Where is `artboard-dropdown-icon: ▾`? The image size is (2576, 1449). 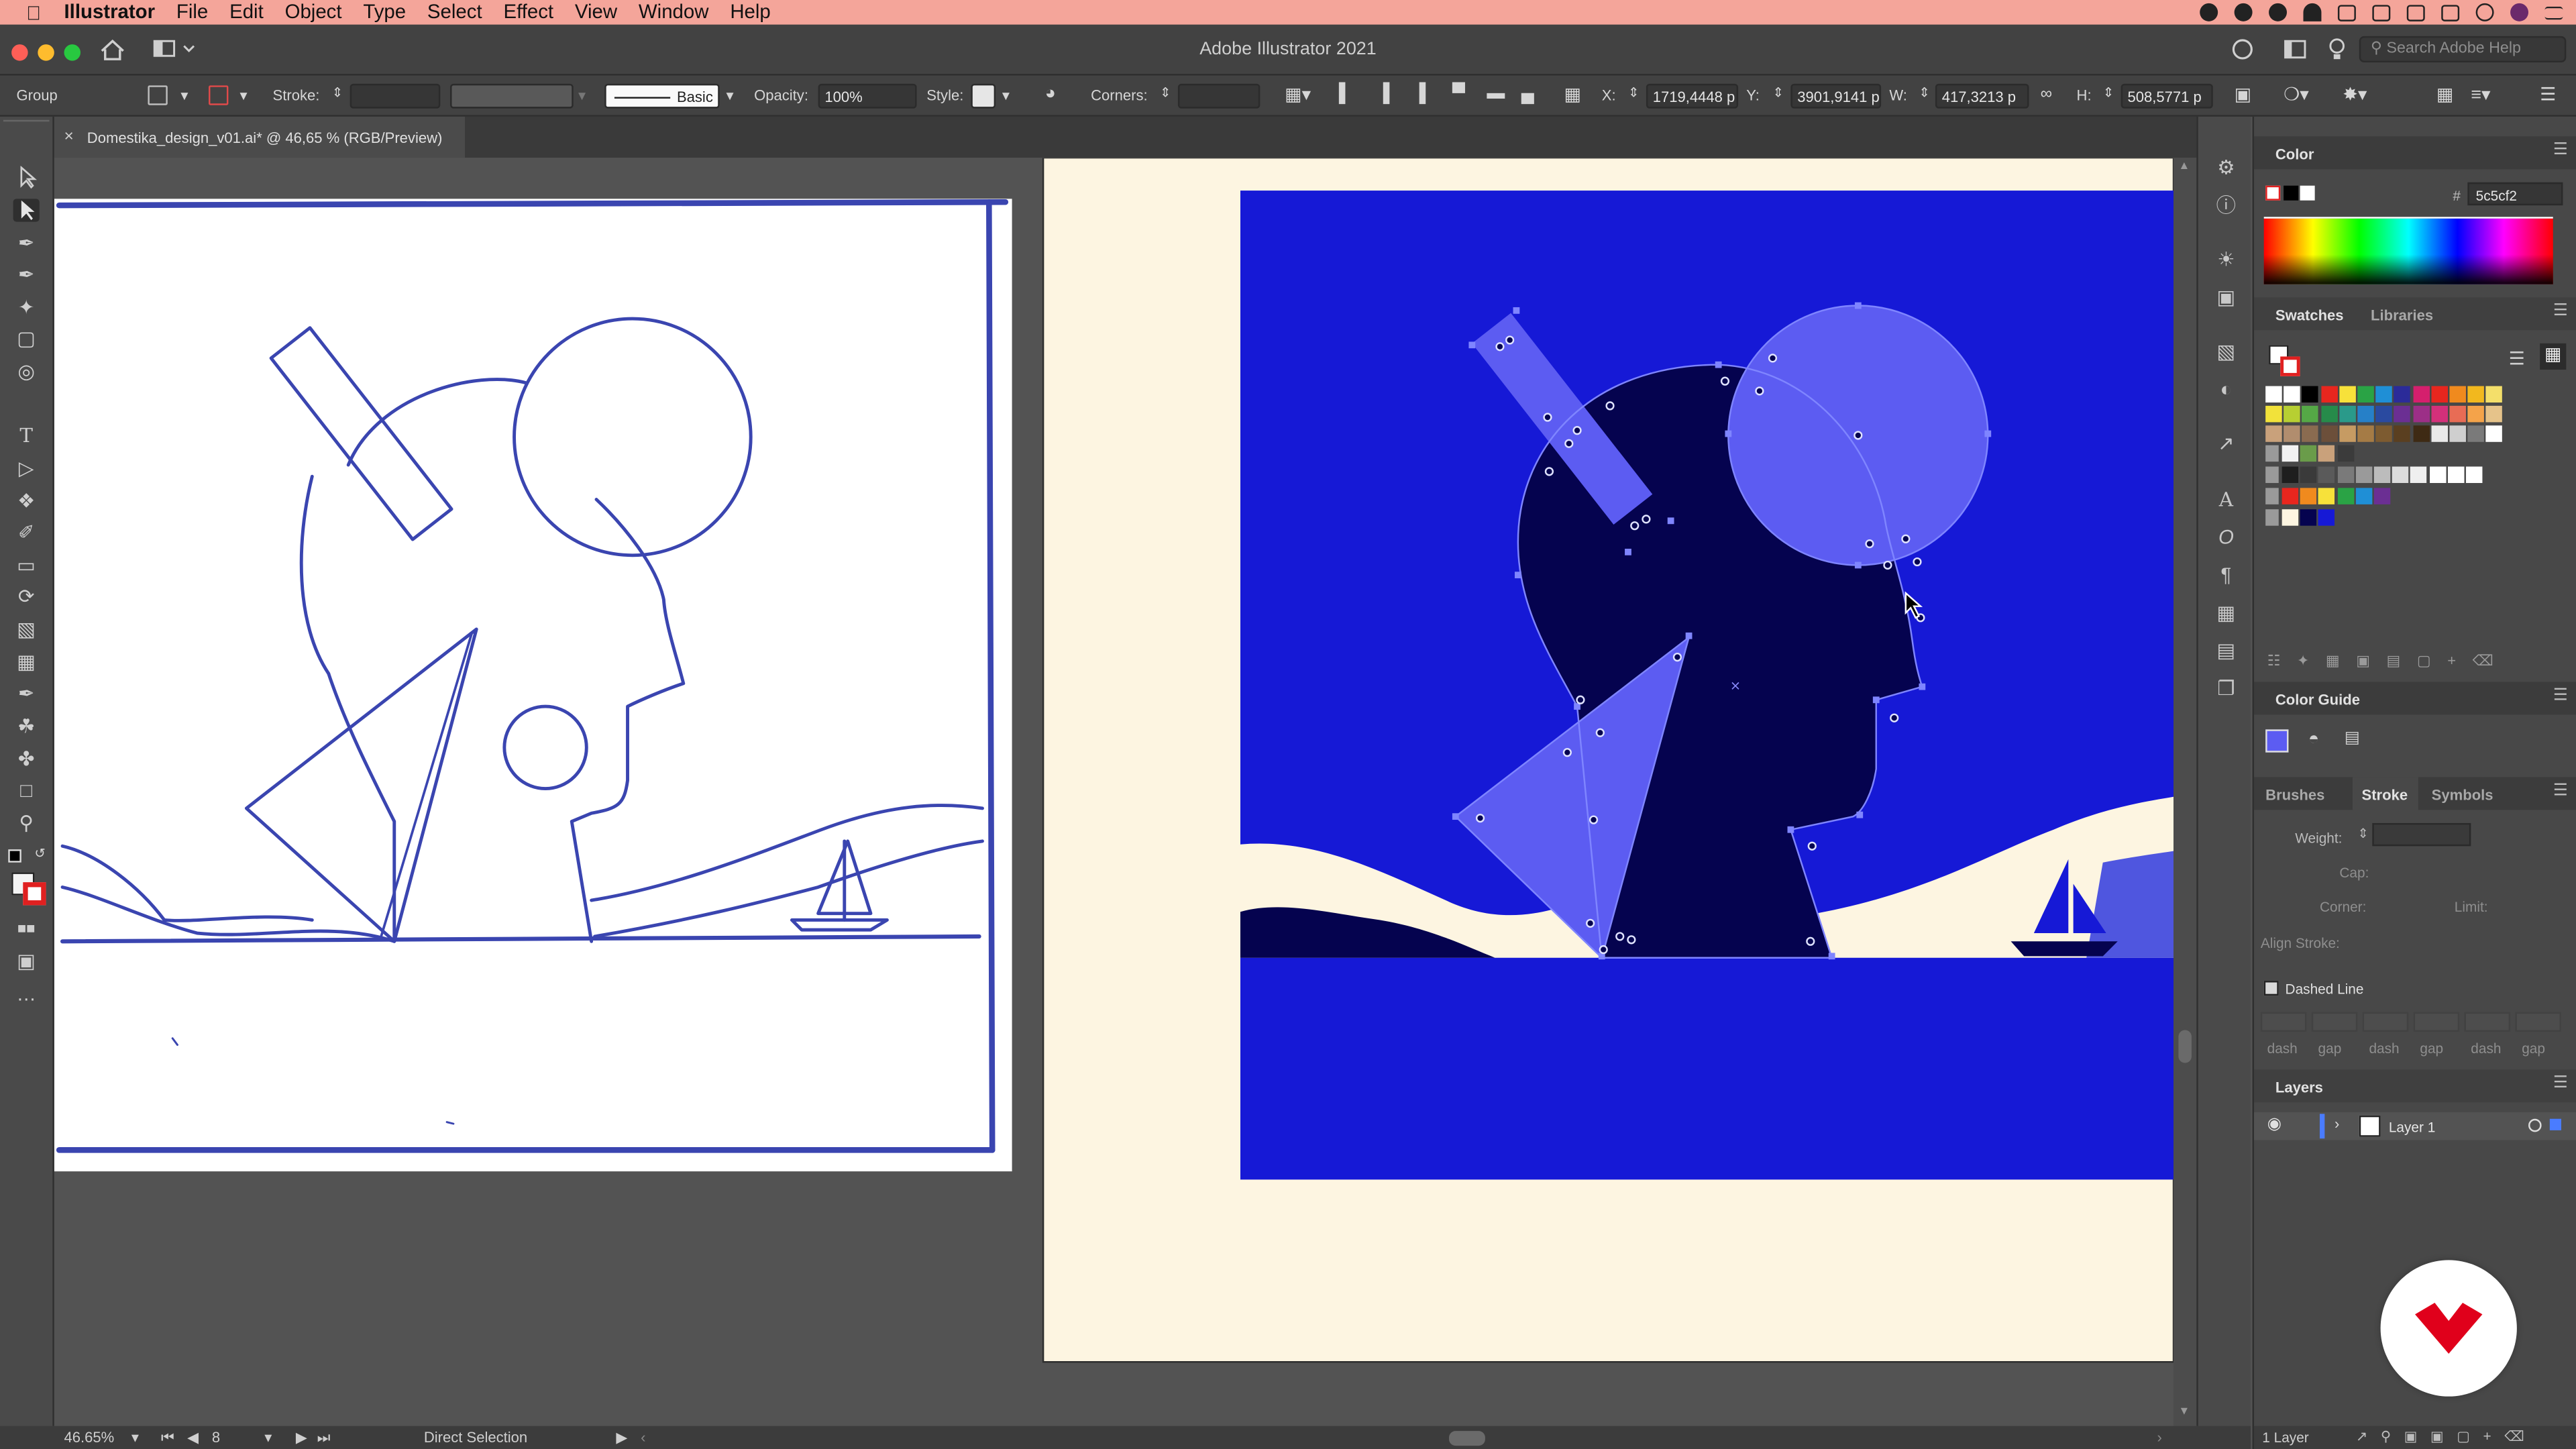
artboard-dropdown-icon: ▾ is located at coordinates (268, 1439).